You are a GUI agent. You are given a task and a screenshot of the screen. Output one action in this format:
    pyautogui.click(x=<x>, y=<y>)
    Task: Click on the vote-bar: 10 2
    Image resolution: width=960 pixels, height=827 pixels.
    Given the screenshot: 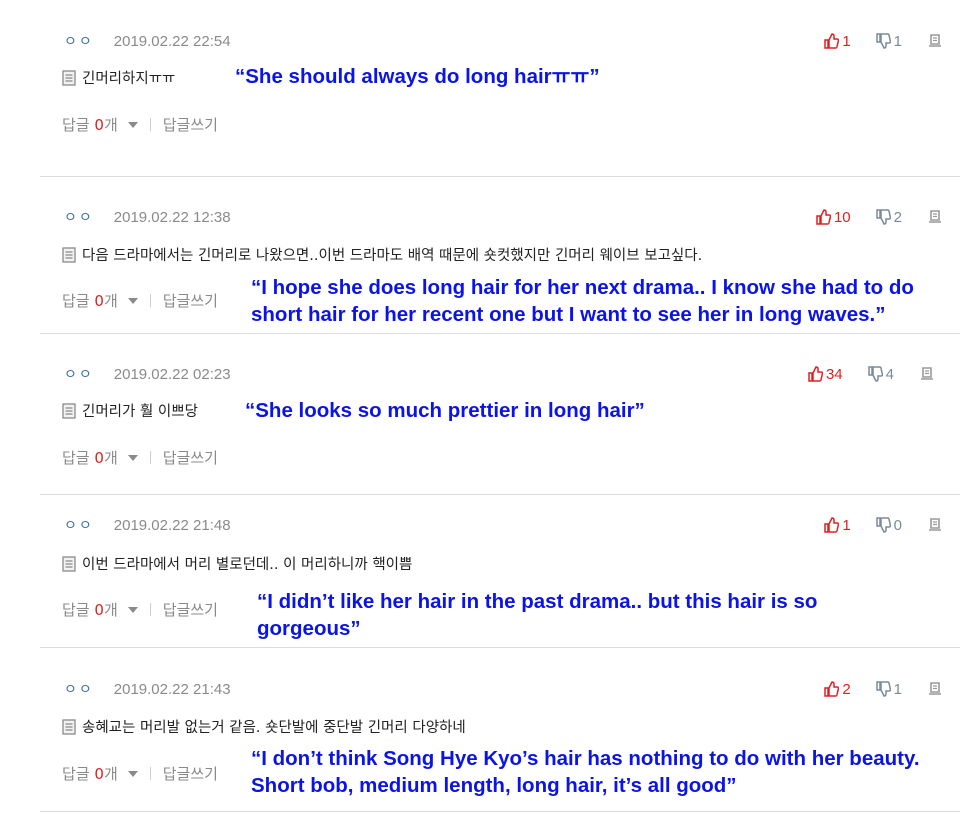 What is the action you would take?
    pyautogui.click(x=878, y=217)
    